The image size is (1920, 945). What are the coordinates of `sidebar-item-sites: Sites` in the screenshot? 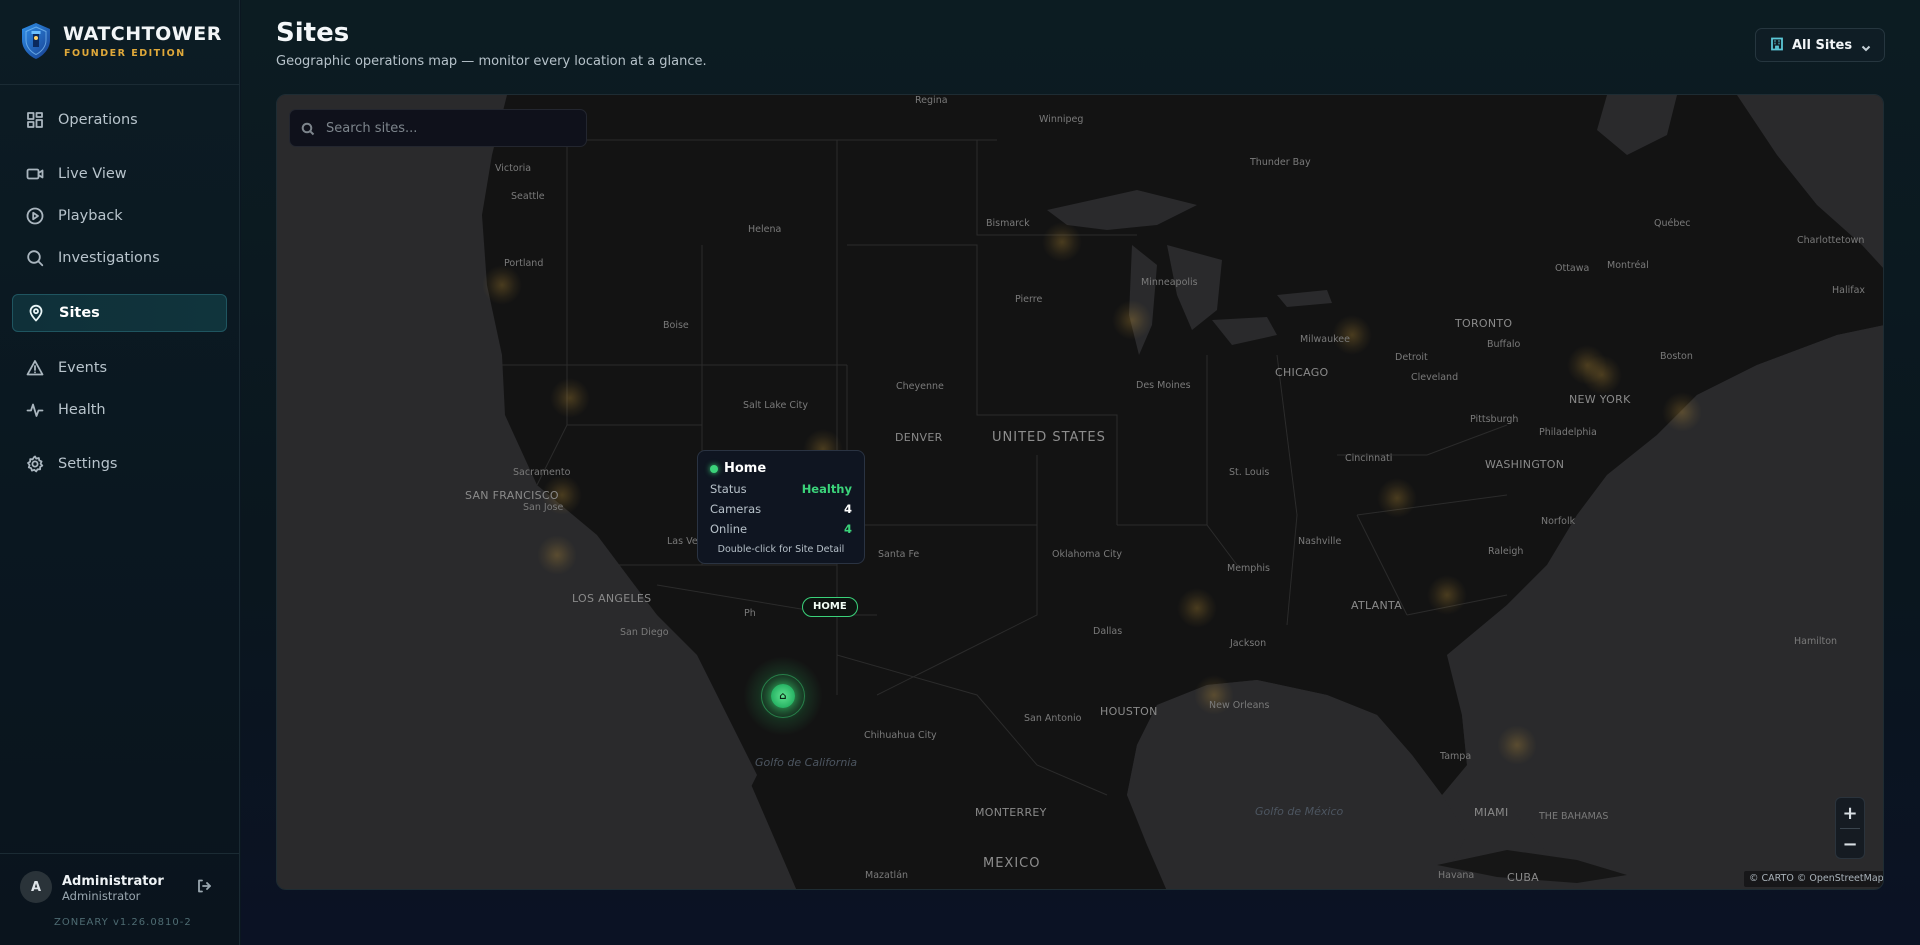 It's located at (119, 313).